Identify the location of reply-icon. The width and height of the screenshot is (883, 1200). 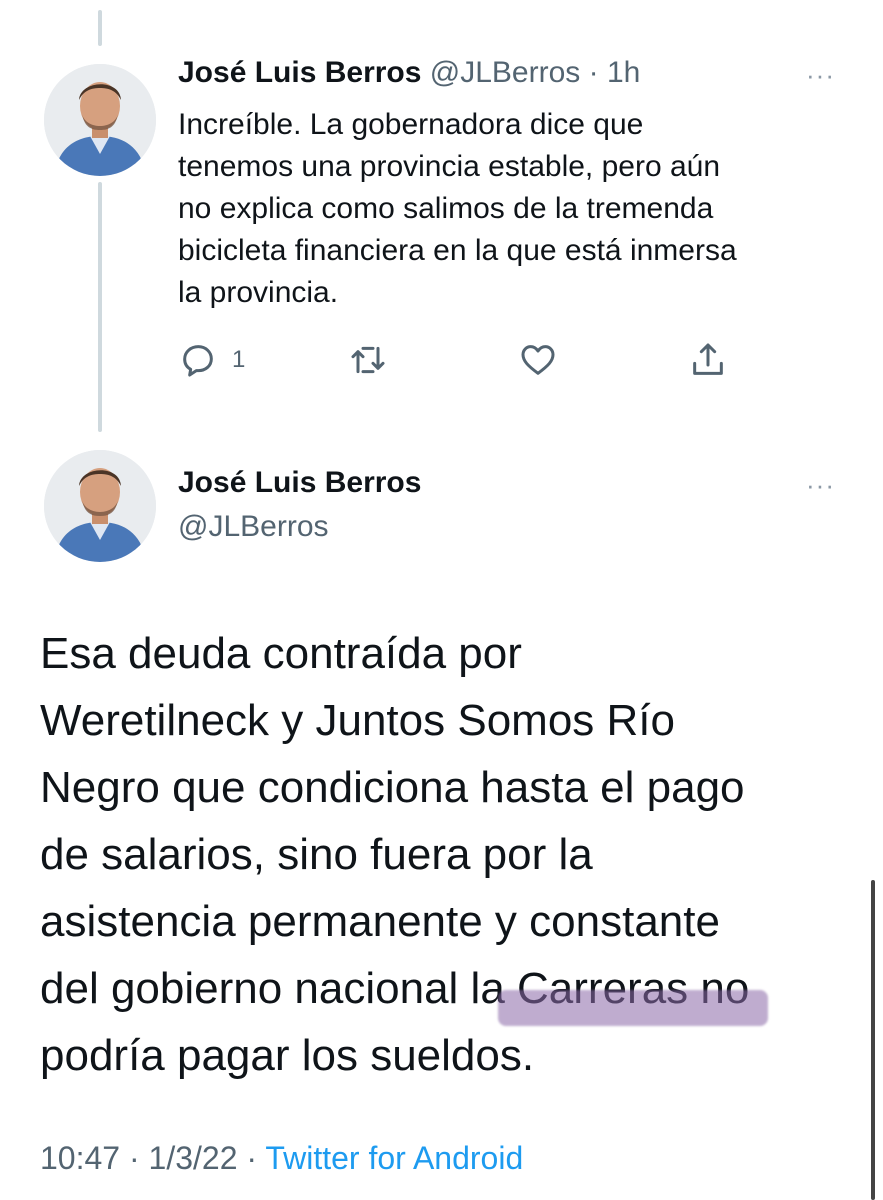
(198, 361).